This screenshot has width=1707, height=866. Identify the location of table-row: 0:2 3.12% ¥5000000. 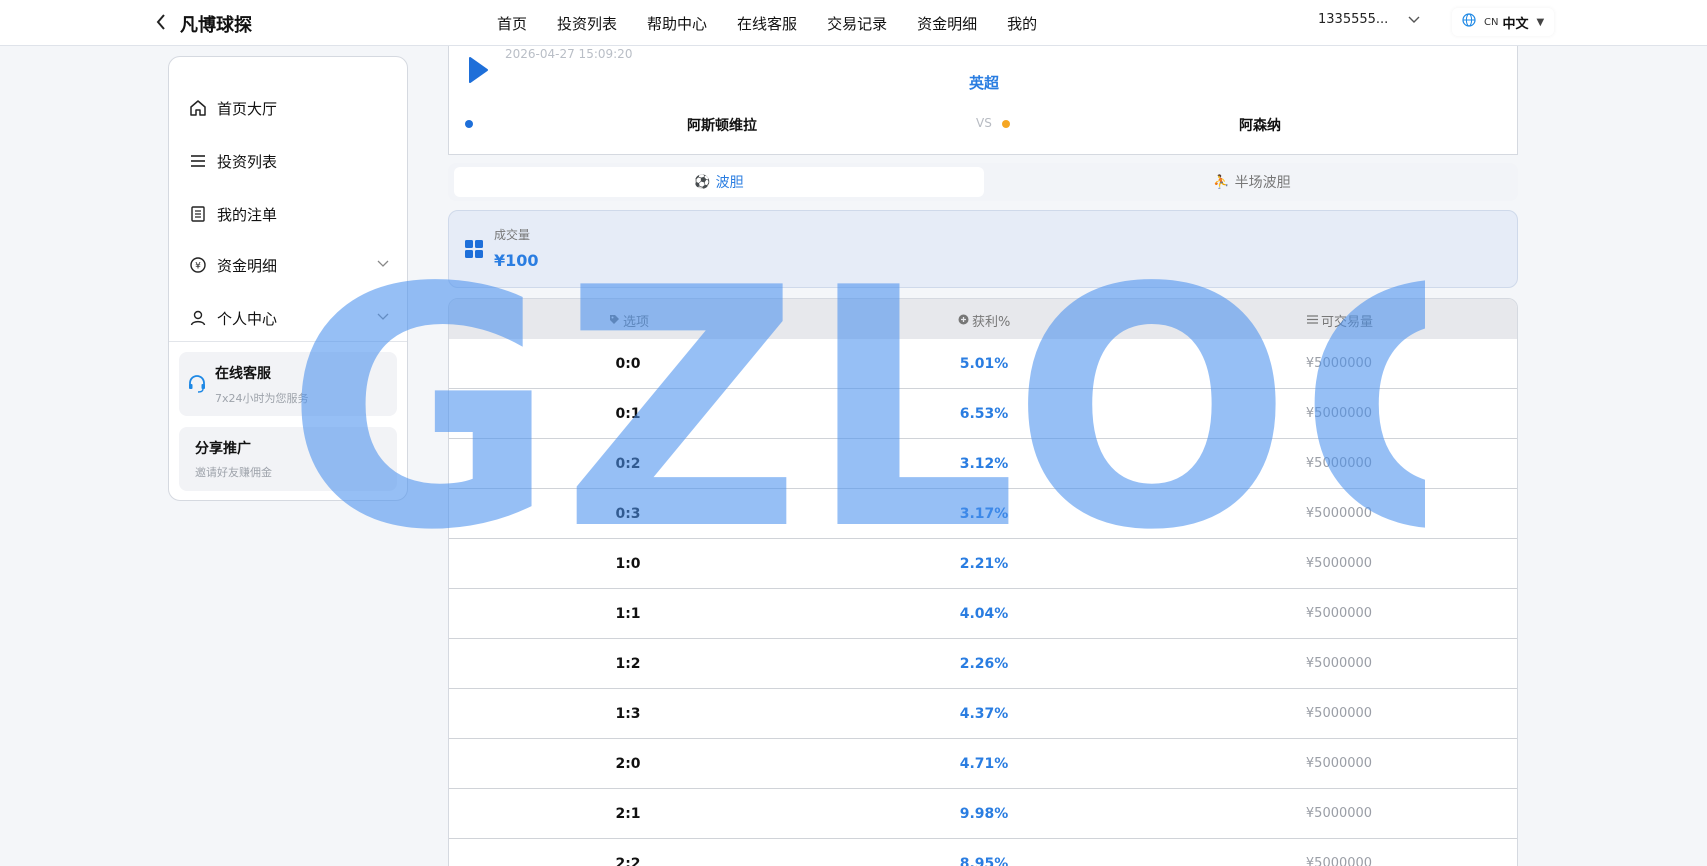
(983, 464).